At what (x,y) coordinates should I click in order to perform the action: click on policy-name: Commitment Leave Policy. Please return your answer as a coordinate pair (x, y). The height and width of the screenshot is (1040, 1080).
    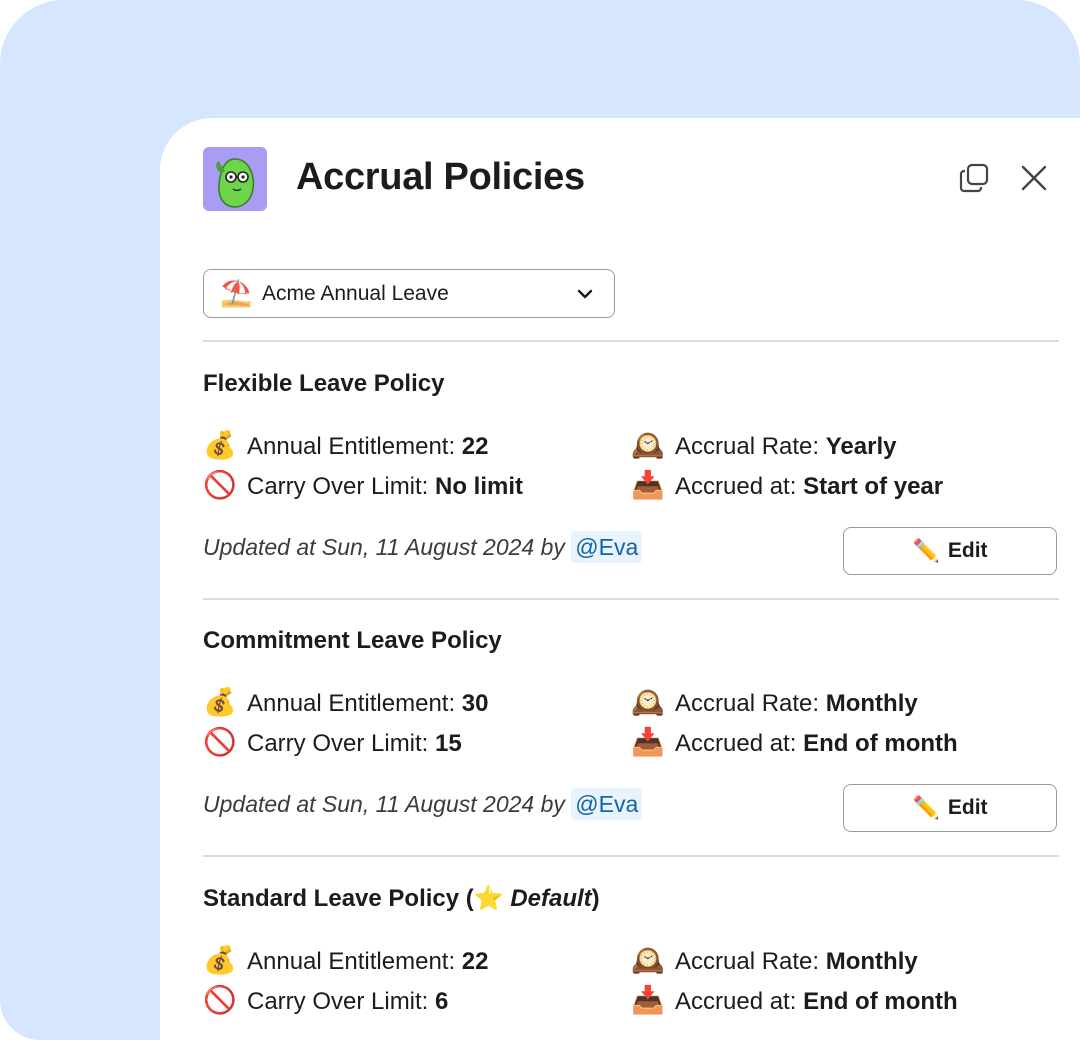
    Looking at the image, I should click on (352, 640).